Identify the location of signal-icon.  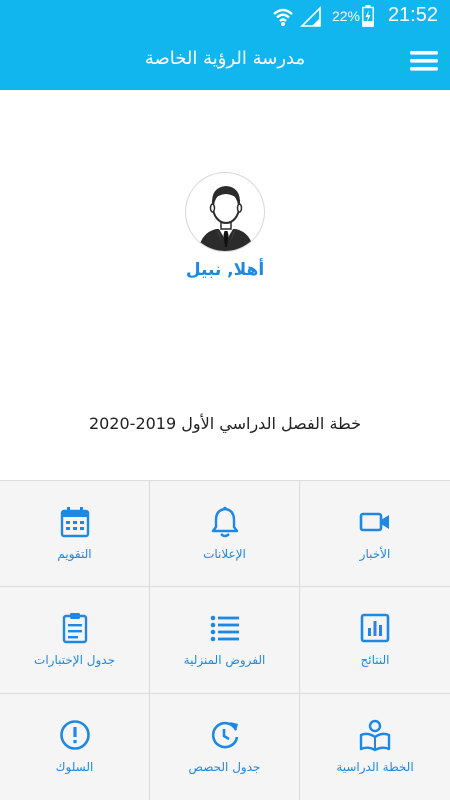
(310, 16).